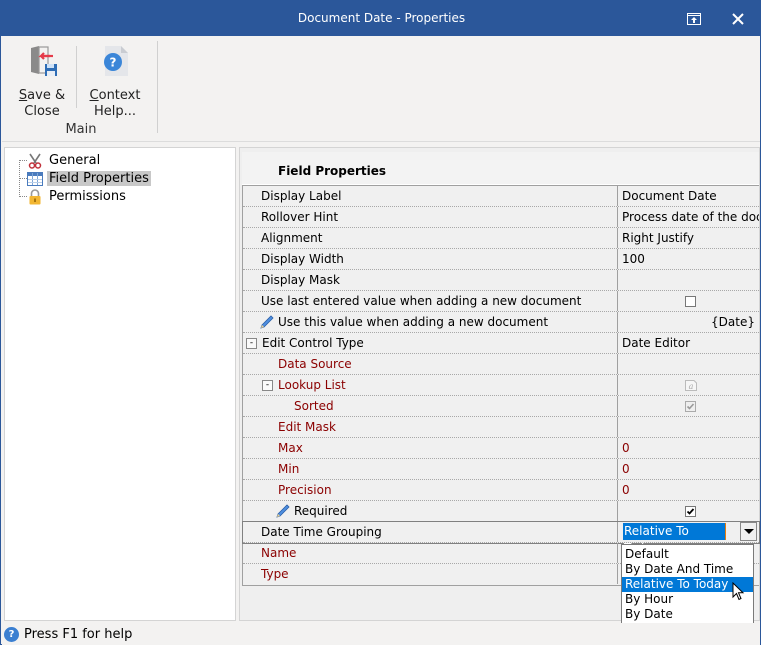  Describe the element at coordinates (313, 343) in the screenshot. I see `property-name: Edit Control Type` at that location.